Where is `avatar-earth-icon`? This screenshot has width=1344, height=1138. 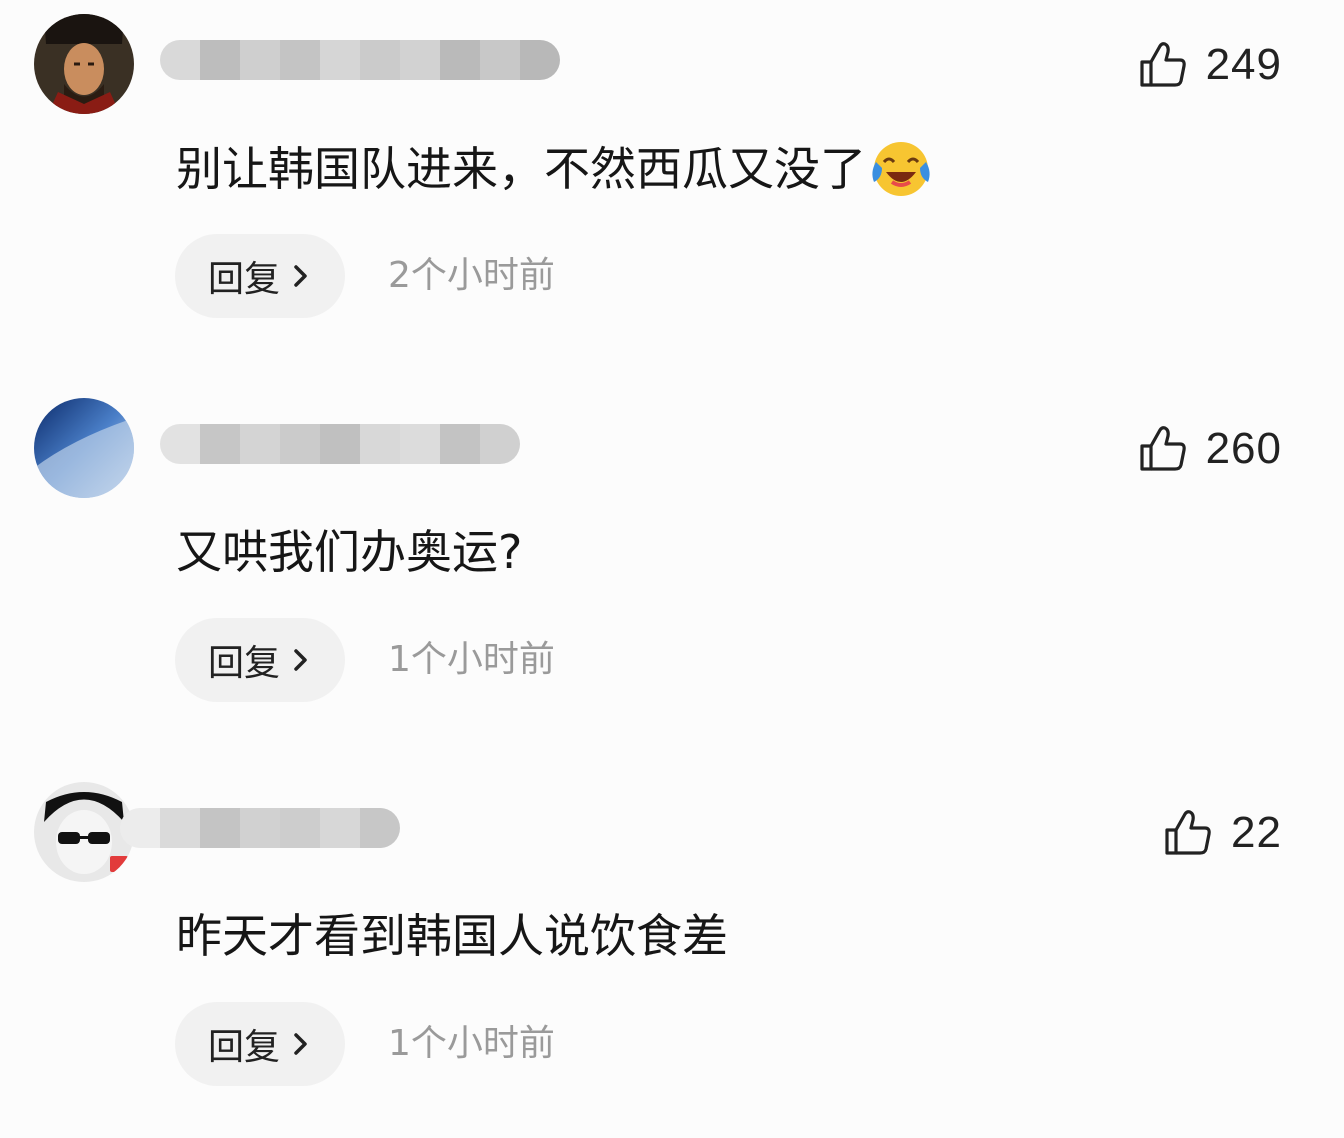
avatar-earth-icon is located at coordinates (84, 448).